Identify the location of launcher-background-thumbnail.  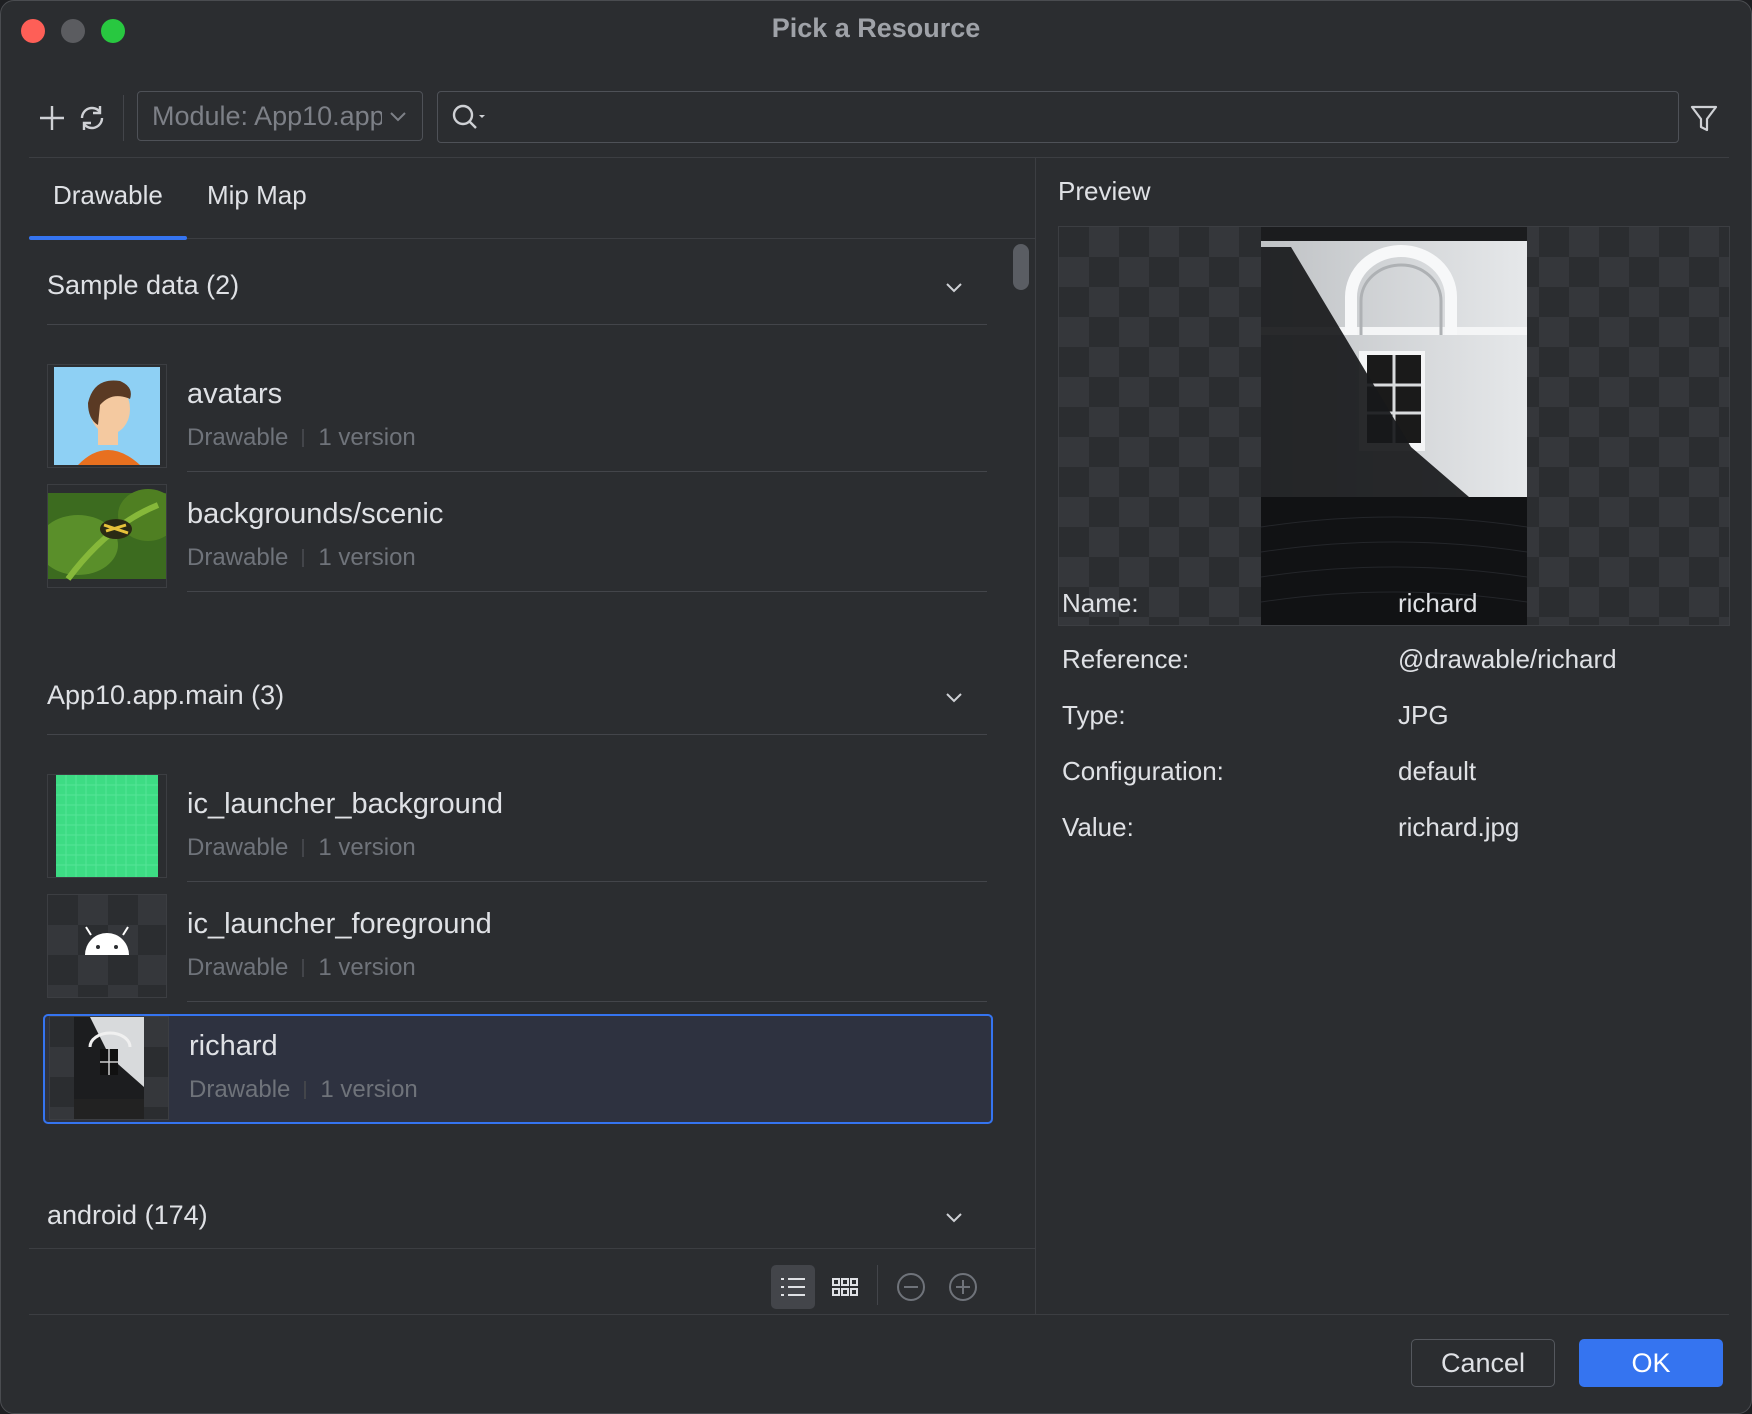
(107, 826).